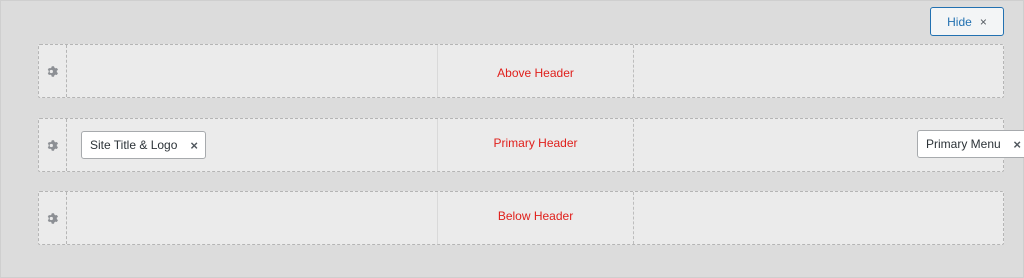 Image resolution: width=1024 pixels, height=278 pixels. I want to click on hide-button: Hide ×, so click(967, 21).